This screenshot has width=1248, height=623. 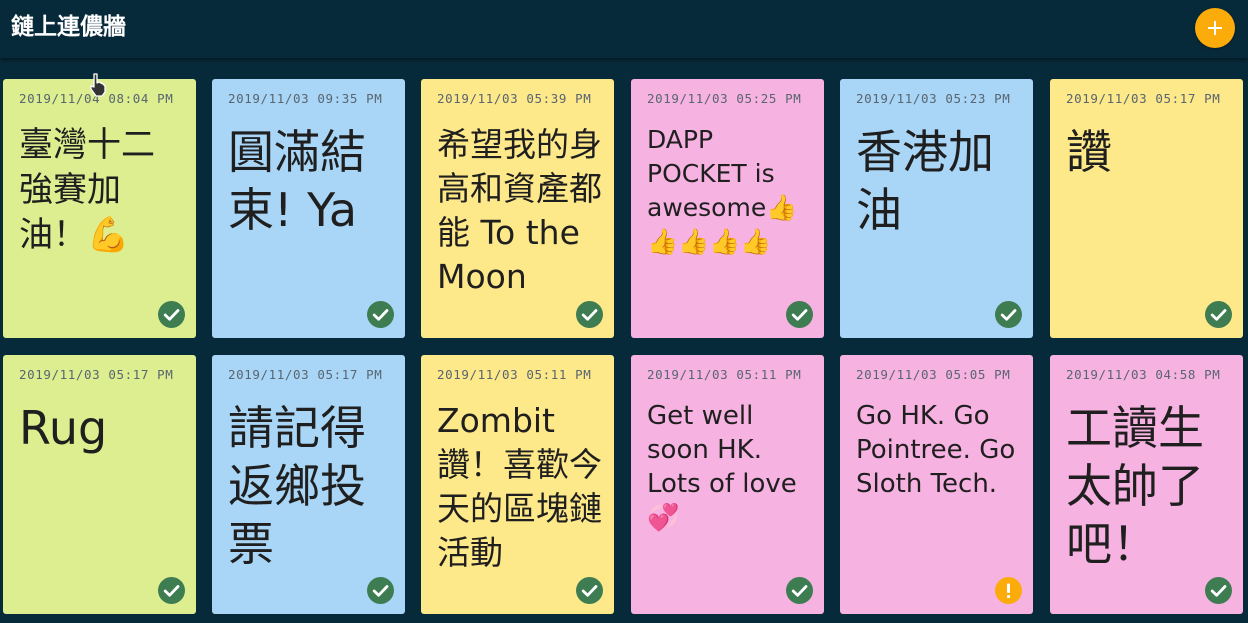 What do you see at coordinates (297, 181) in the screenshot?
I see `note-message: 圓滿結束! Ya` at bounding box center [297, 181].